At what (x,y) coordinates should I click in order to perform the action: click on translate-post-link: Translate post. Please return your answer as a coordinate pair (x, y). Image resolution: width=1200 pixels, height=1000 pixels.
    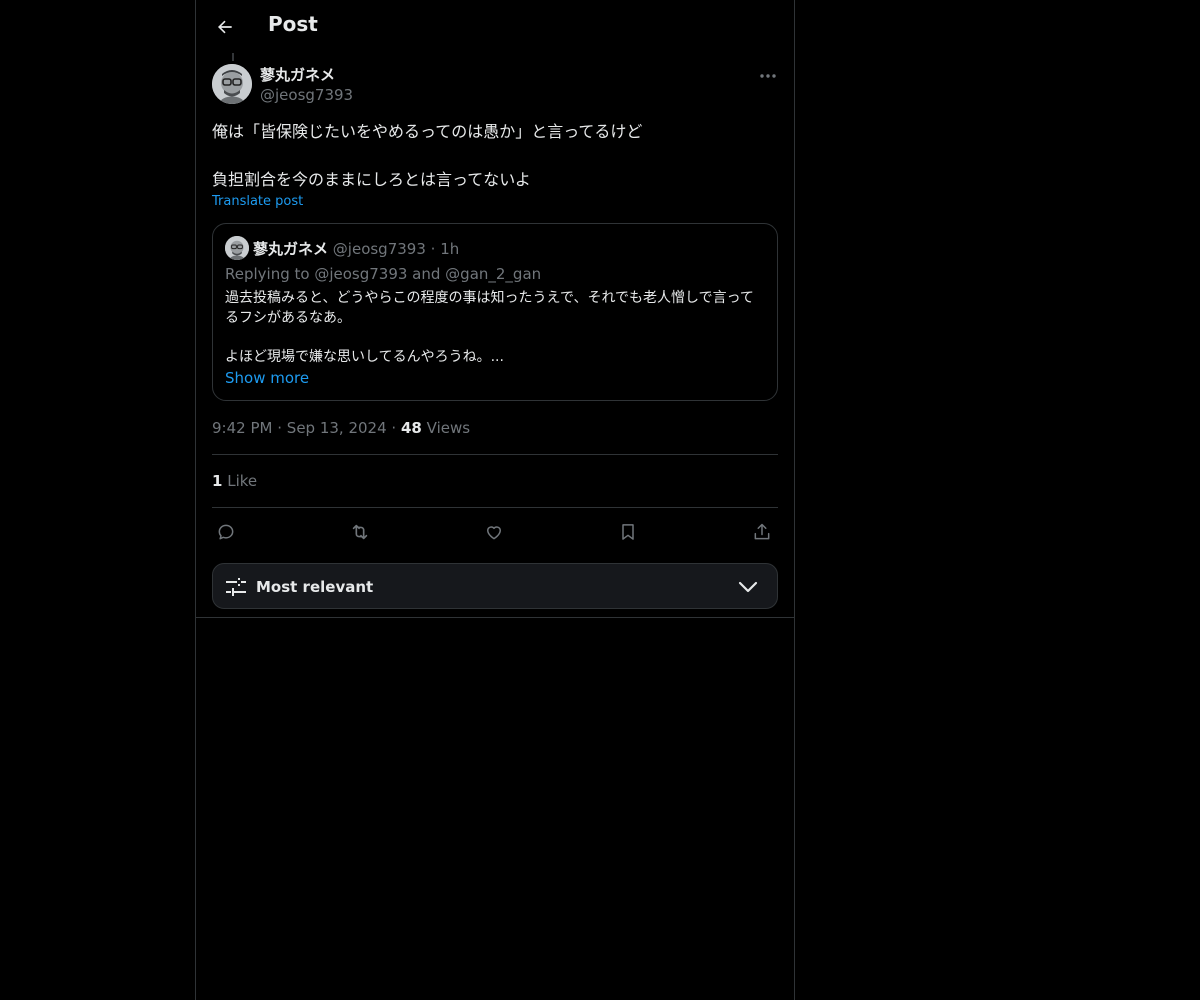
    Looking at the image, I should click on (257, 201).